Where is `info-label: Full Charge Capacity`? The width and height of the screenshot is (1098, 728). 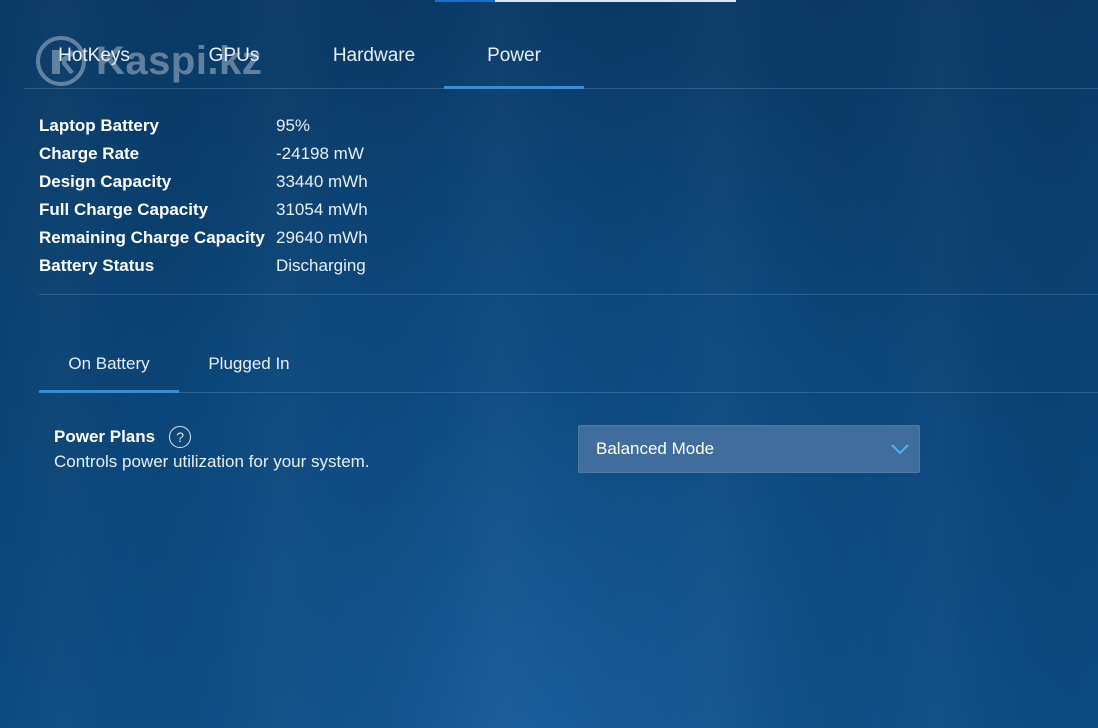 info-label: Full Charge Capacity is located at coordinates (124, 209).